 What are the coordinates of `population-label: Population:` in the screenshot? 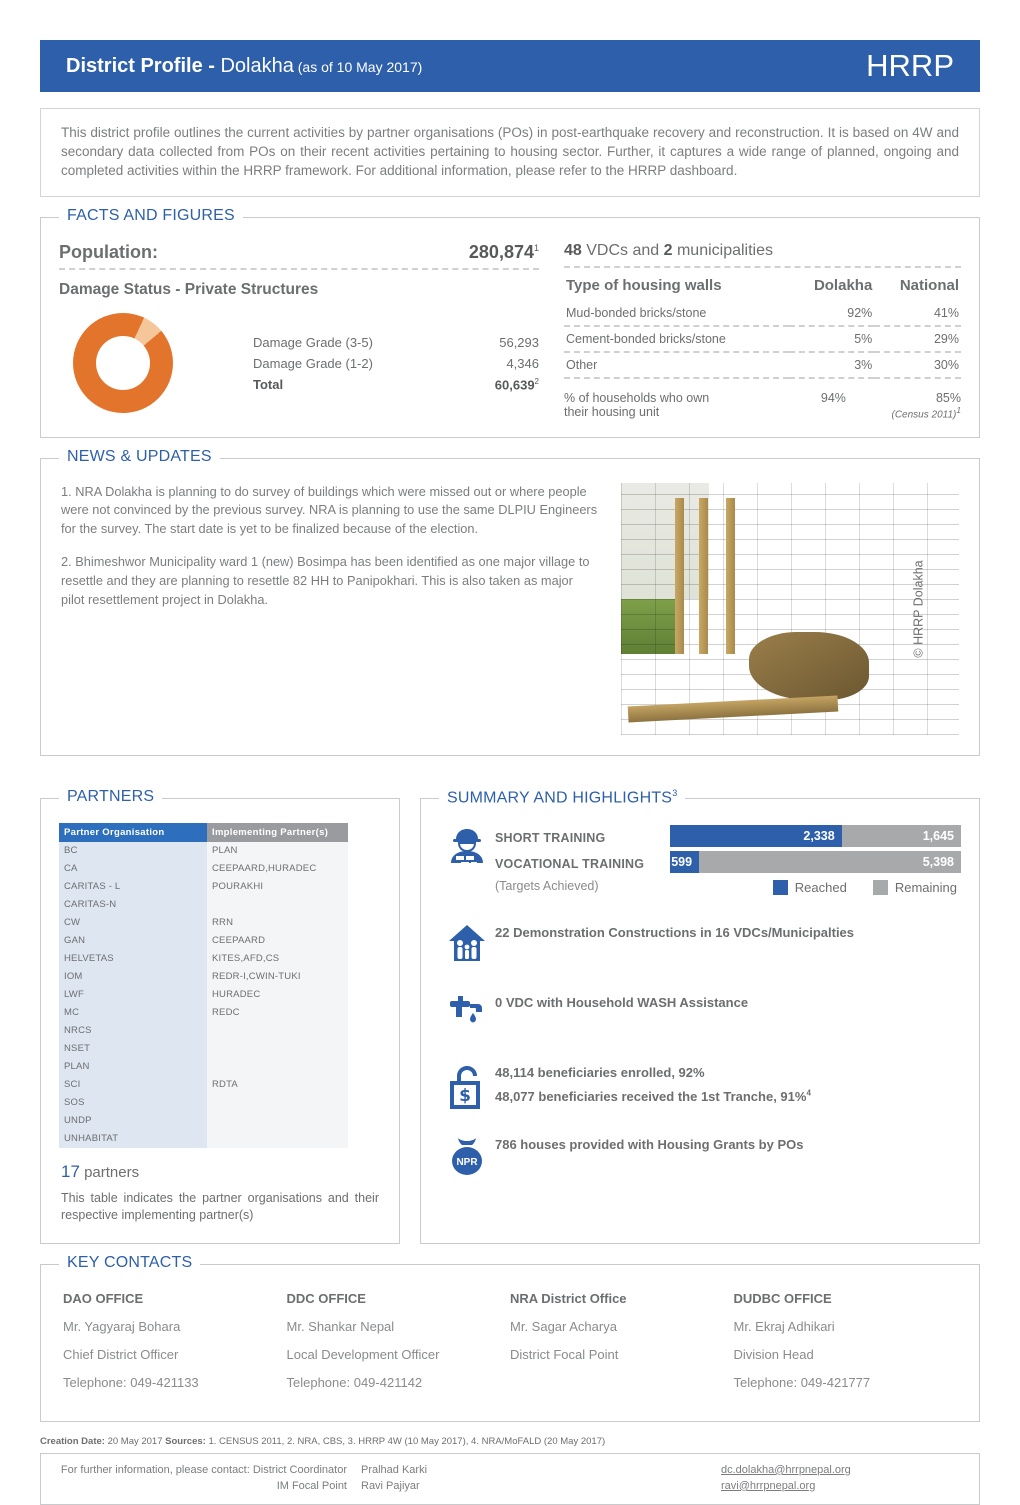 It's located at (108, 252).